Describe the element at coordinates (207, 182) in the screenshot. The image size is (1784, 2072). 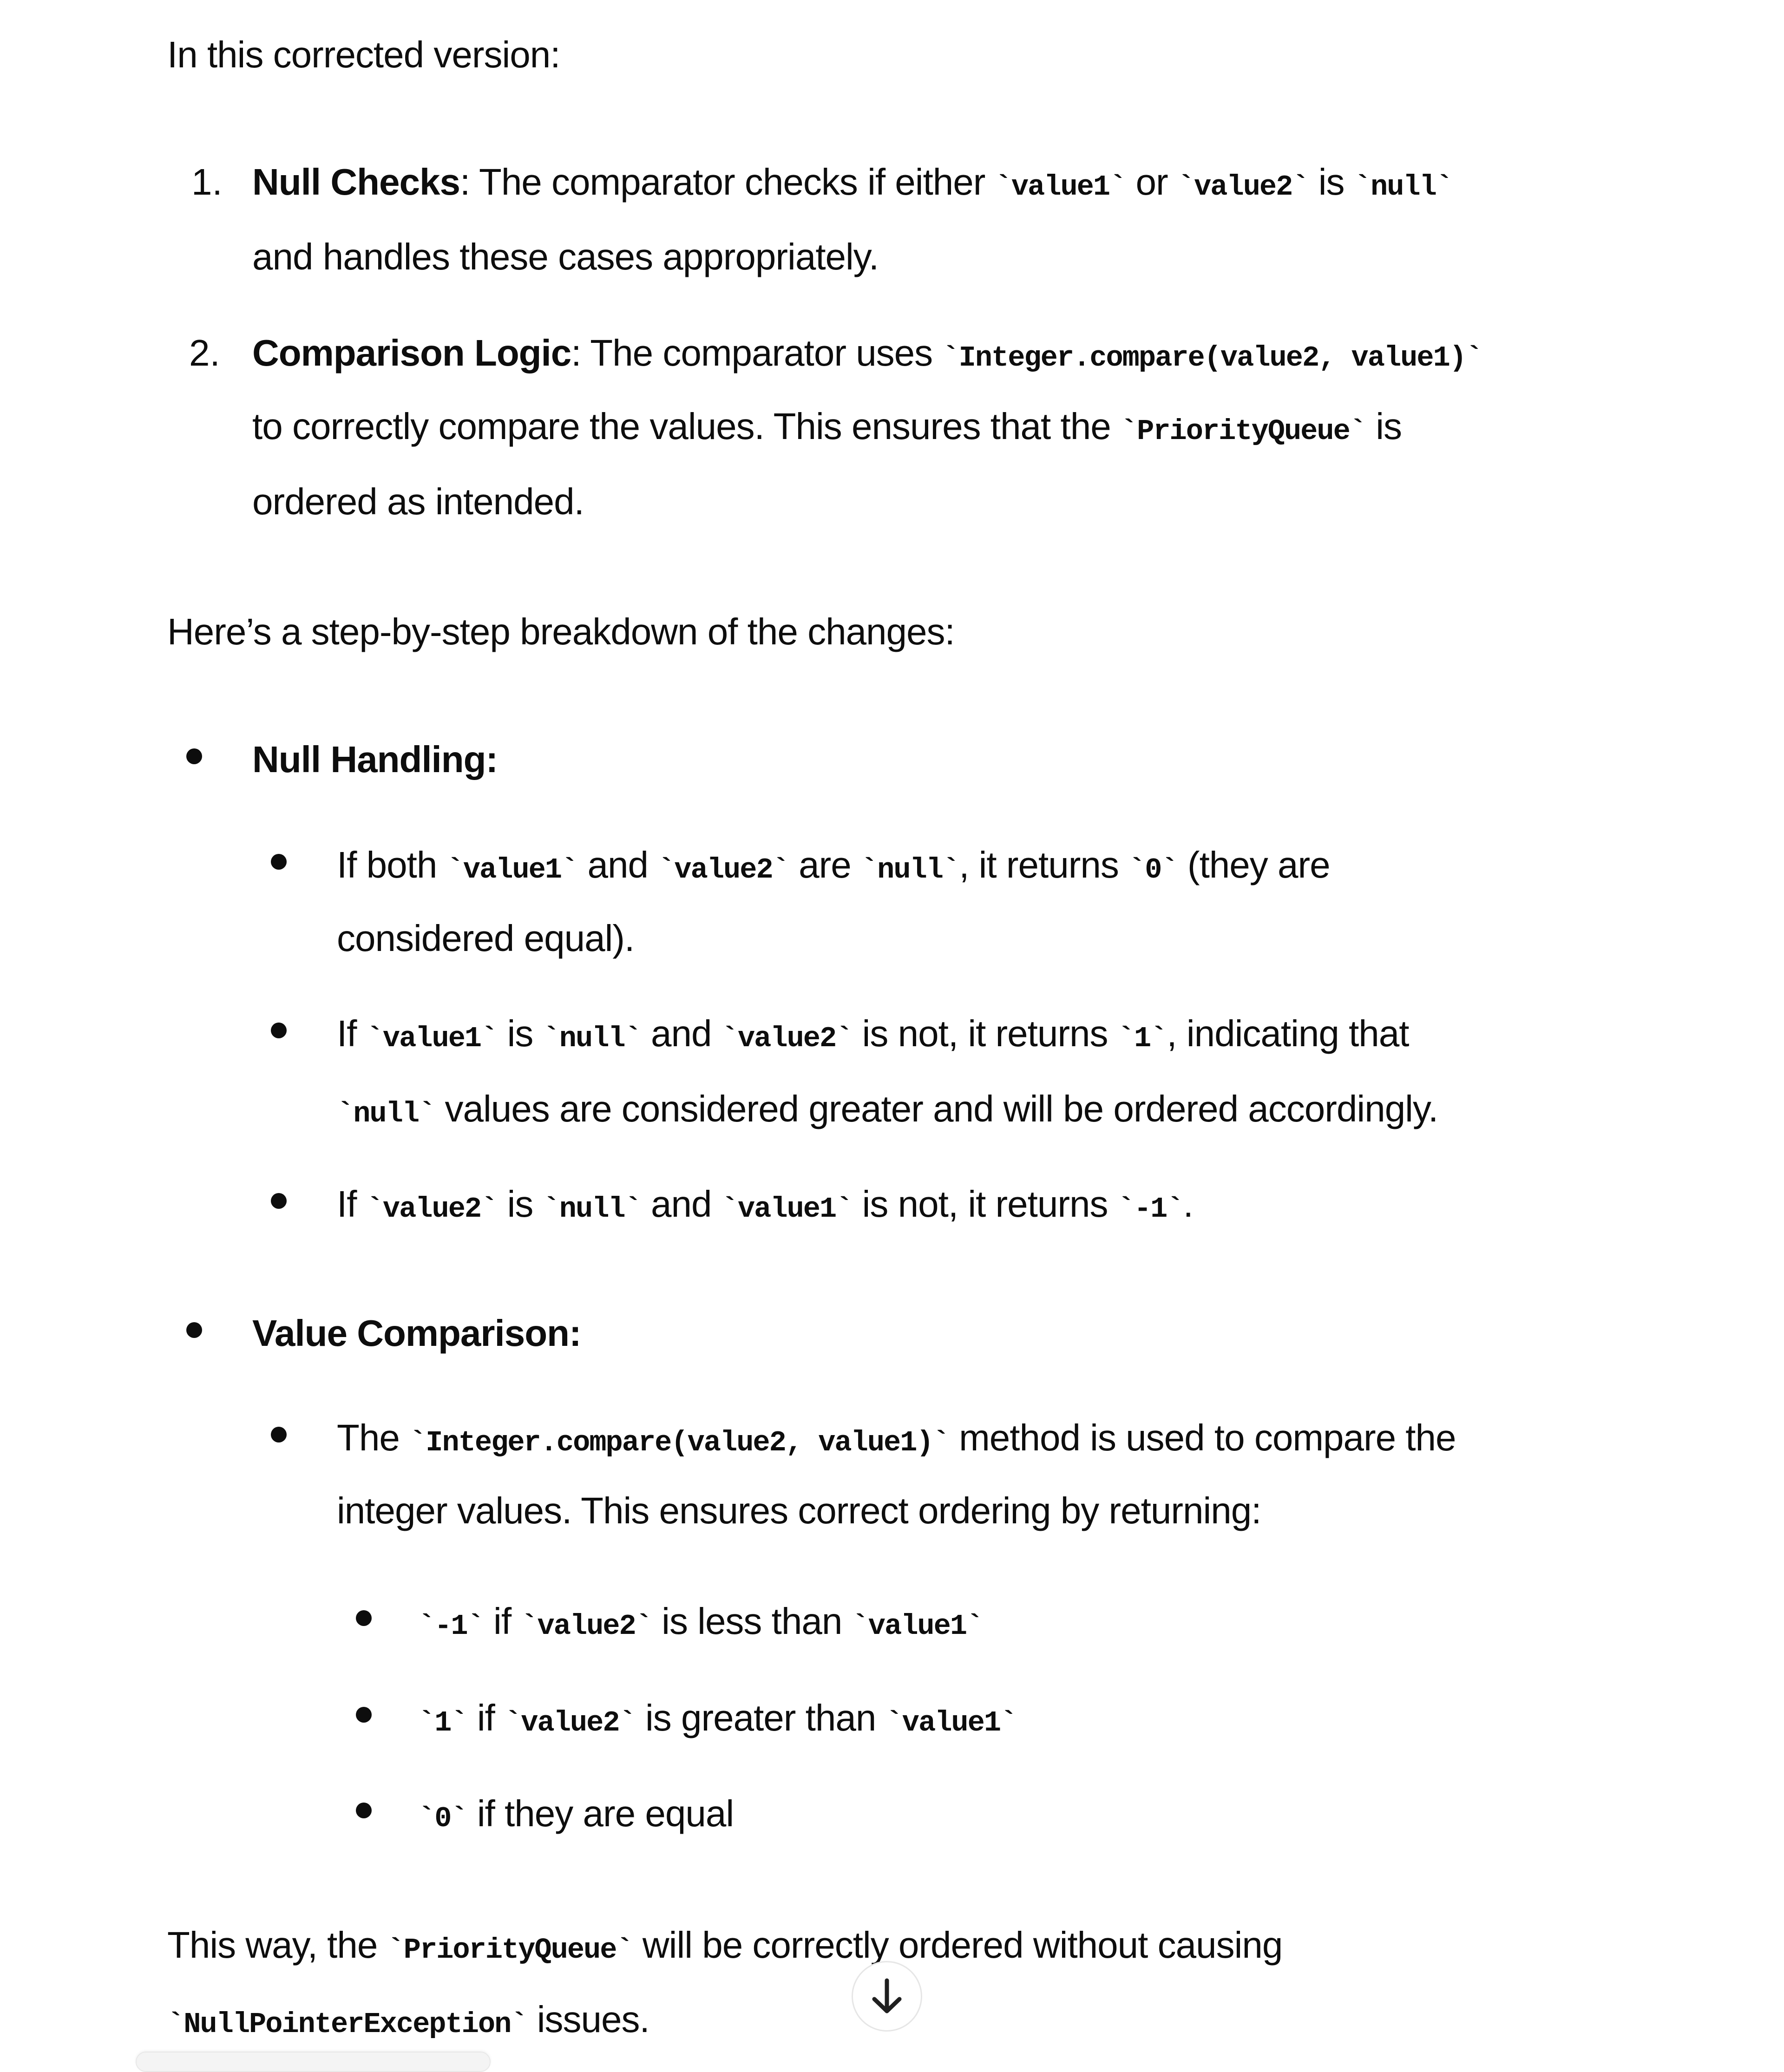
I see `list-number: 1.` at that location.